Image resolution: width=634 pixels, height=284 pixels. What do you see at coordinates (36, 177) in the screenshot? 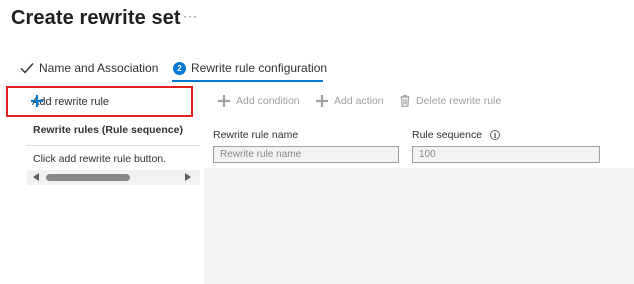
I see `scroll-left-icon` at bounding box center [36, 177].